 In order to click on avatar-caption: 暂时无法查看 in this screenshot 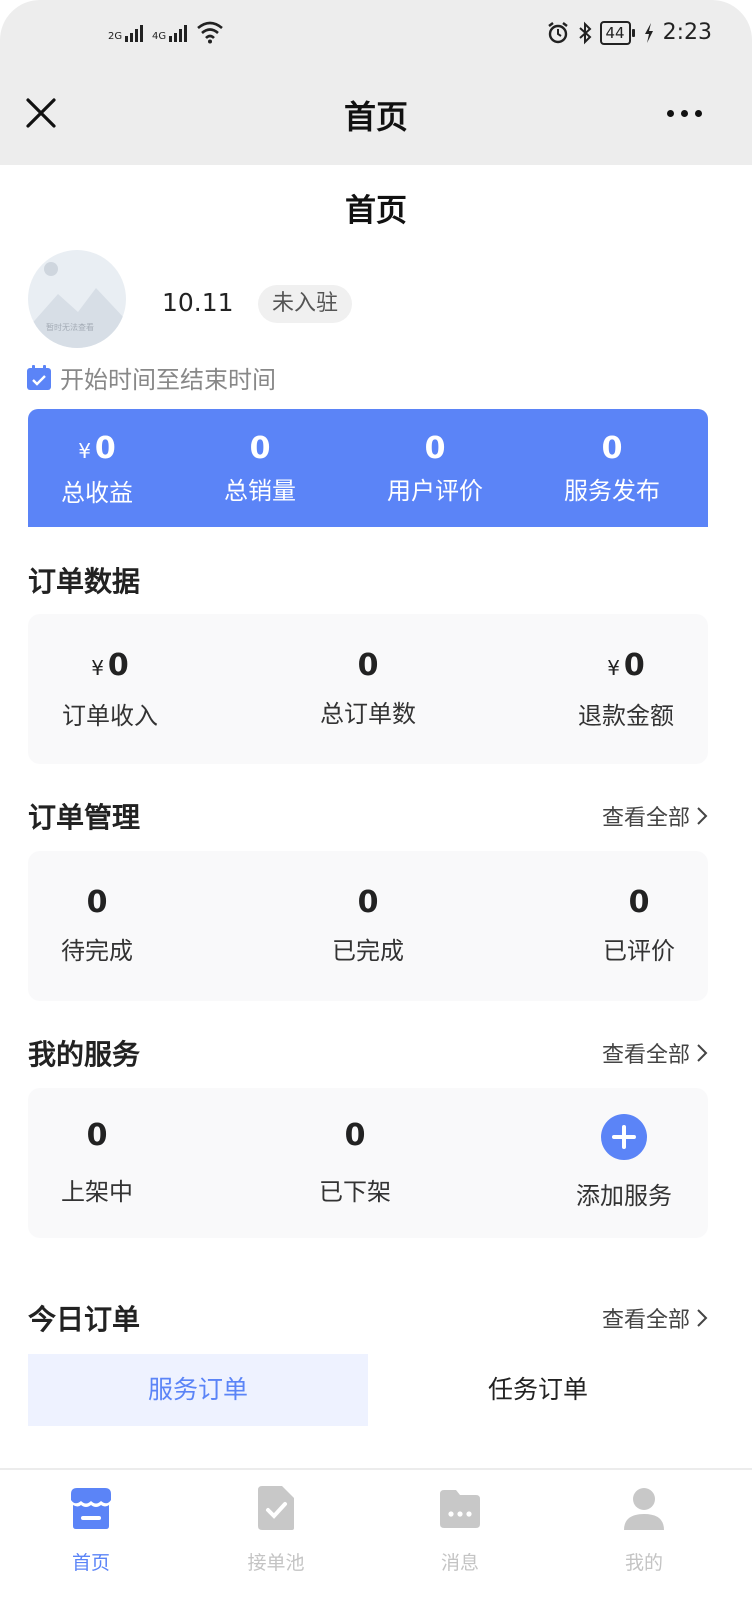, I will do `click(70, 327)`.